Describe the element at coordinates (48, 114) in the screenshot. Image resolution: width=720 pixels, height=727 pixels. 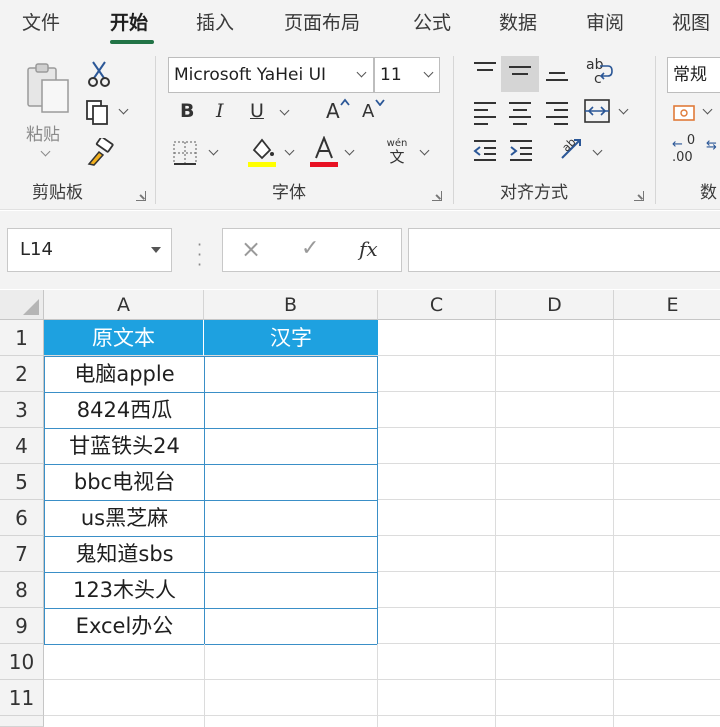
I see `paste-button: 粘贴` at that location.